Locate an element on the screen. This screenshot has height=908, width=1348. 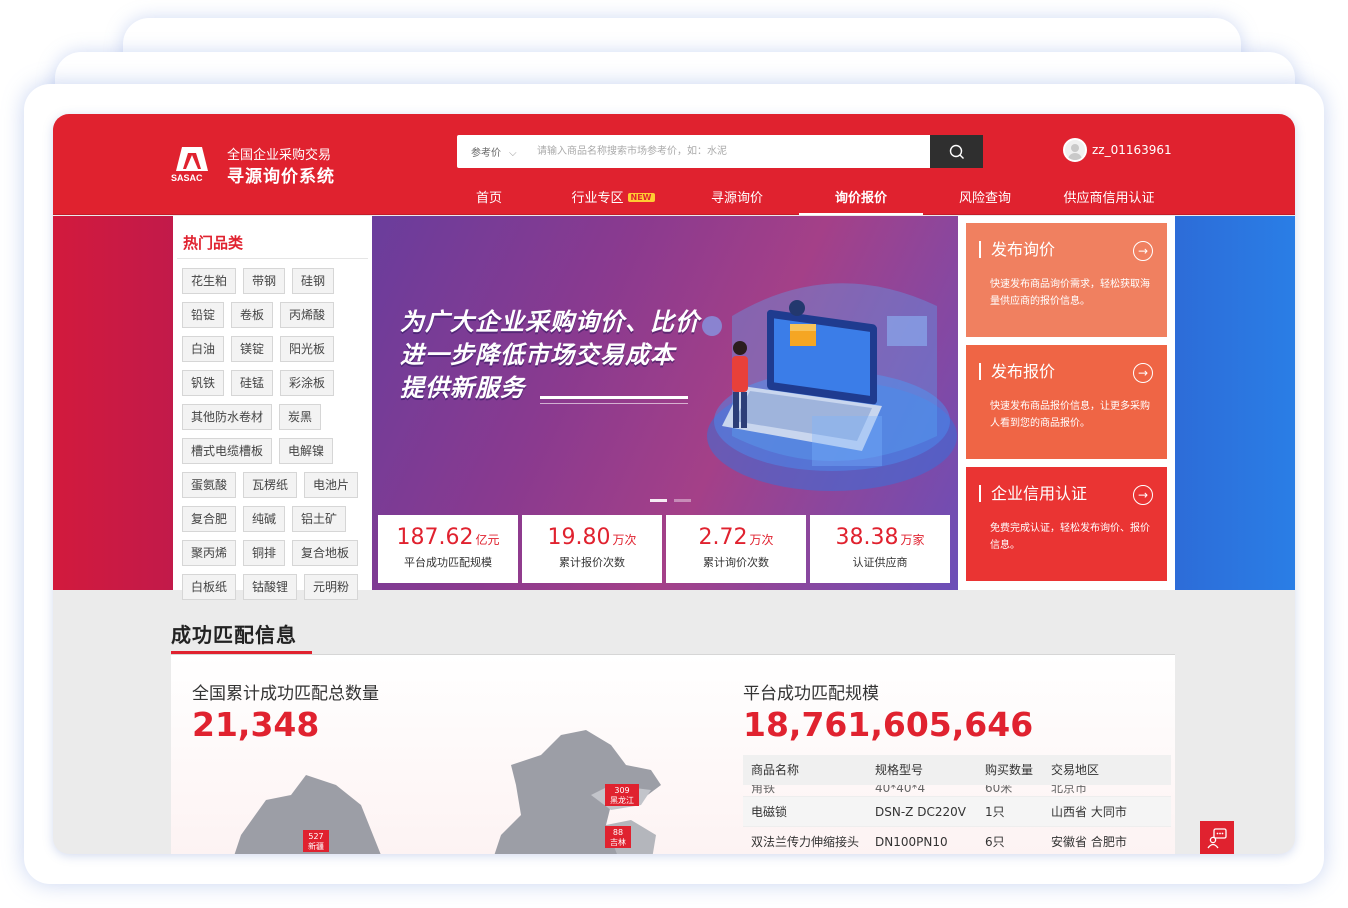
nav-item-label: 首页 is located at coordinates (488, 198).